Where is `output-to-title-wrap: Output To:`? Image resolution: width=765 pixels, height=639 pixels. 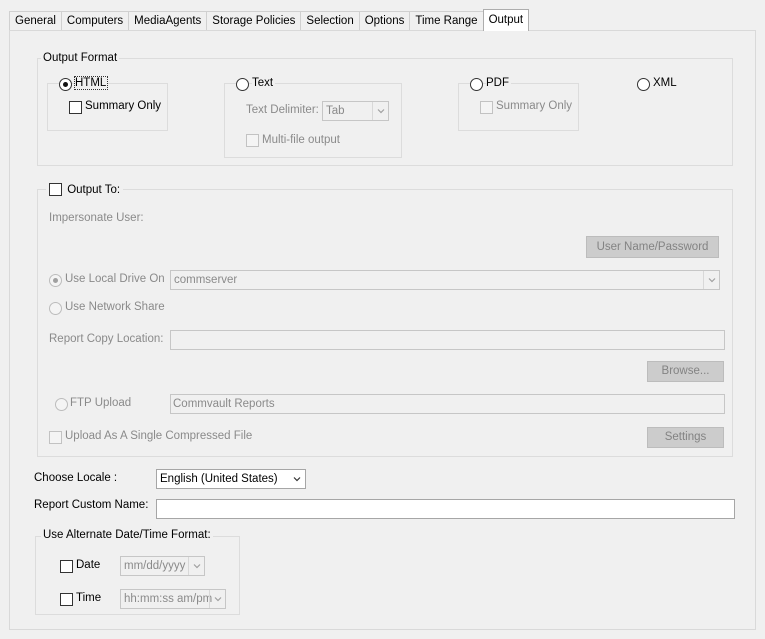
output-to-title-wrap: Output To: is located at coordinates (85, 189).